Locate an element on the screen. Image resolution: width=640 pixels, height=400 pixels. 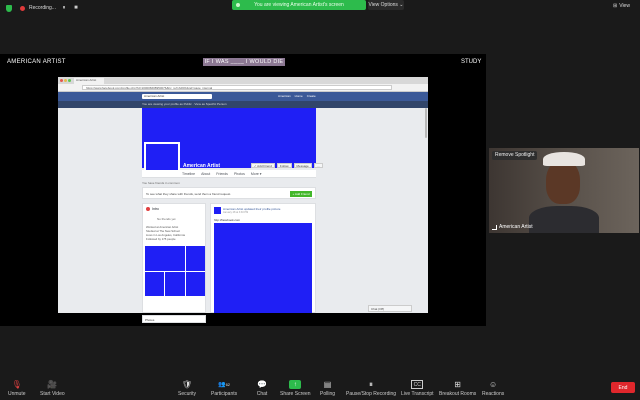
participant-video: Remove Spotlight American Artist is located at coordinates (564, 190).